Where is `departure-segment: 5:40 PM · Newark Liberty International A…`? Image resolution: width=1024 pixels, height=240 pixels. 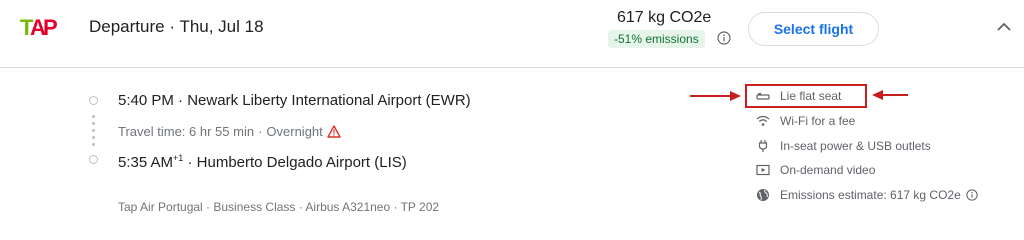 departure-segment: 5:40 PM · Newark Liberty International A… is located at coordinates (294, 100).